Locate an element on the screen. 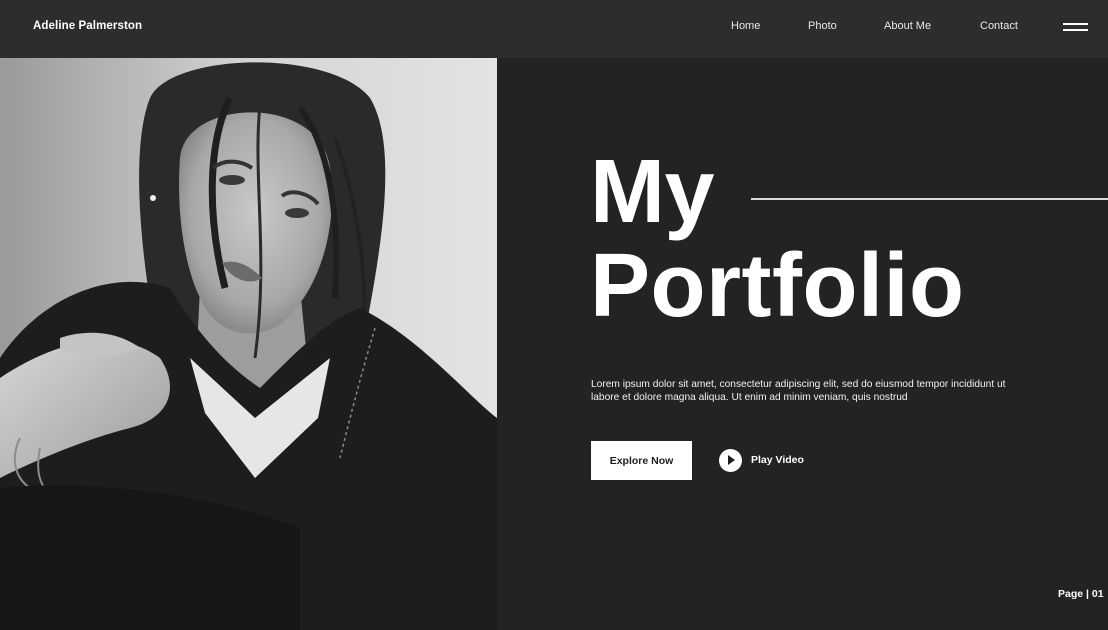 The height and width of the screenshot is (630, 1108). nav-home: Home is located at coordinates (745, 26).